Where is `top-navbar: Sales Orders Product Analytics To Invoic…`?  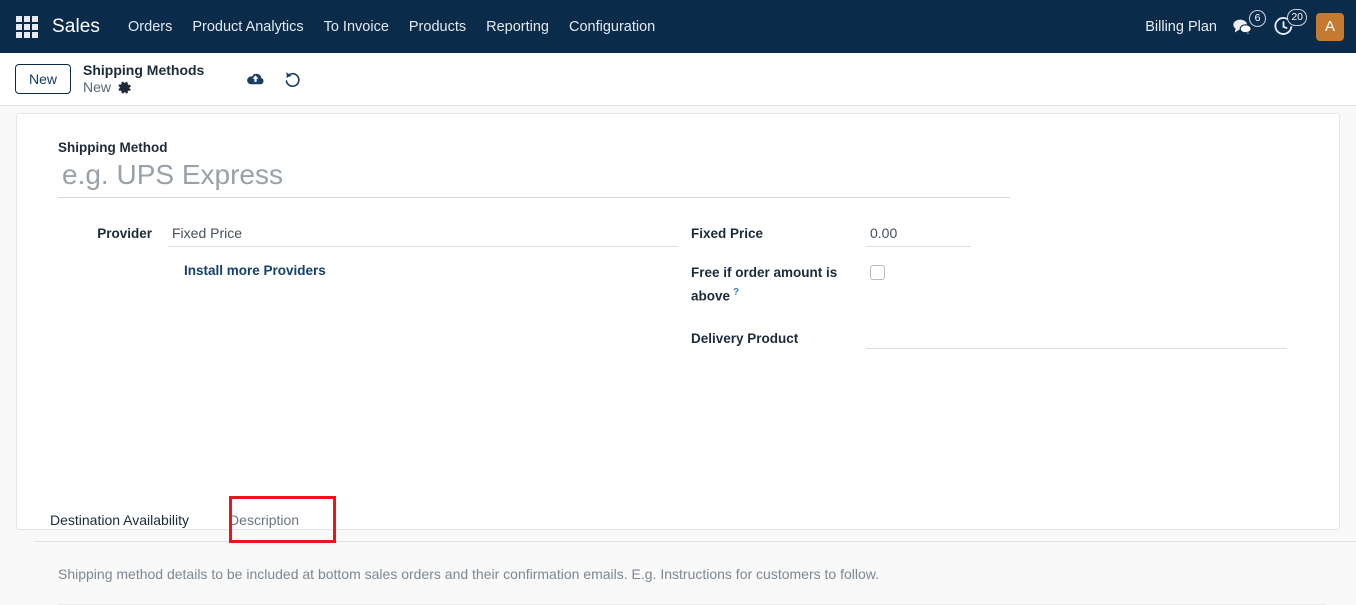
top-navbar: Sales Orders Product Analytics To Invoic… is located at coordinates (678, 26).